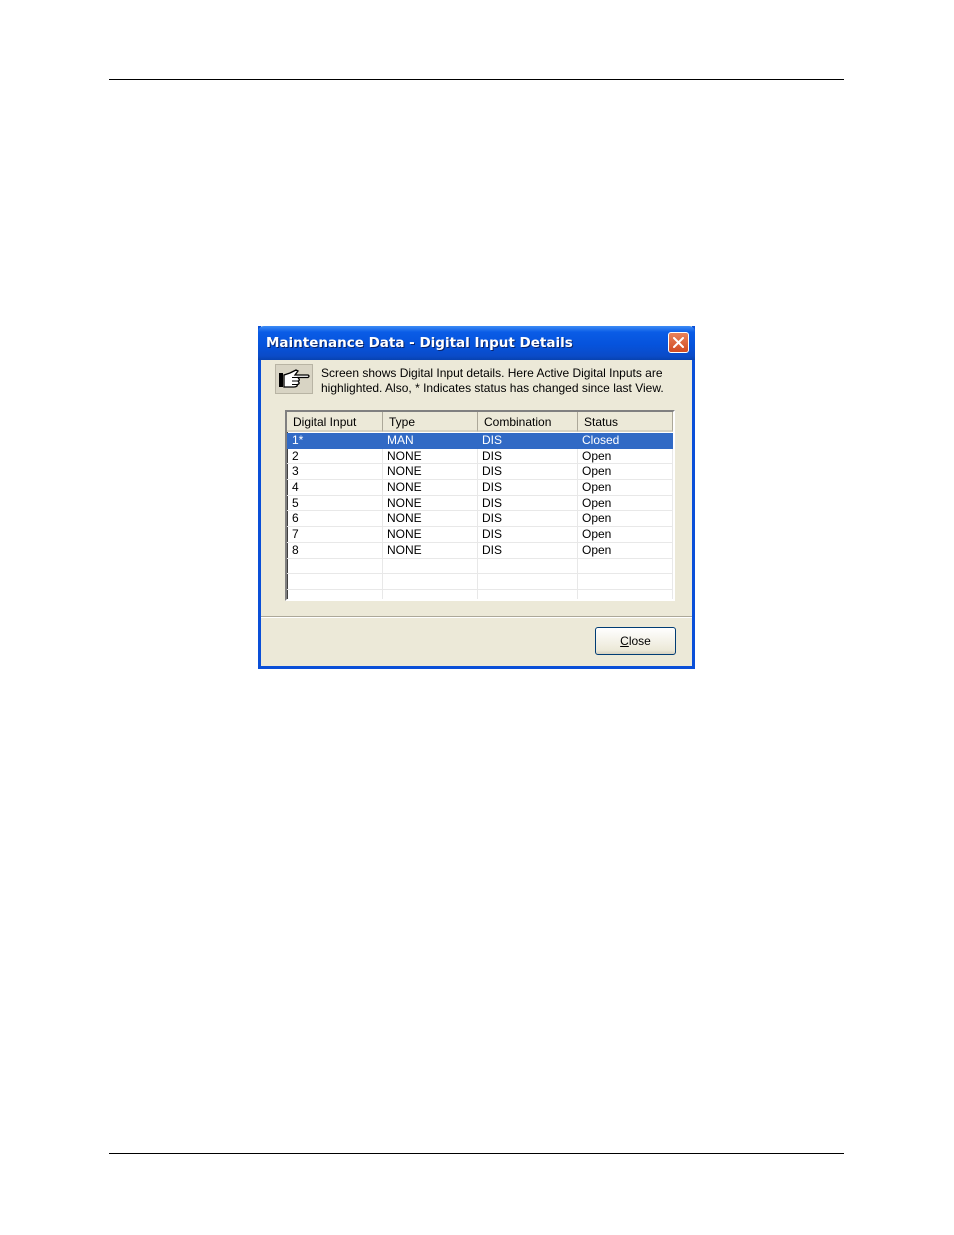 This screenshot has width=954, height=1235. I want to click on dialog-title: Maintenance Data - Digital Input Details, so click(419, 343).